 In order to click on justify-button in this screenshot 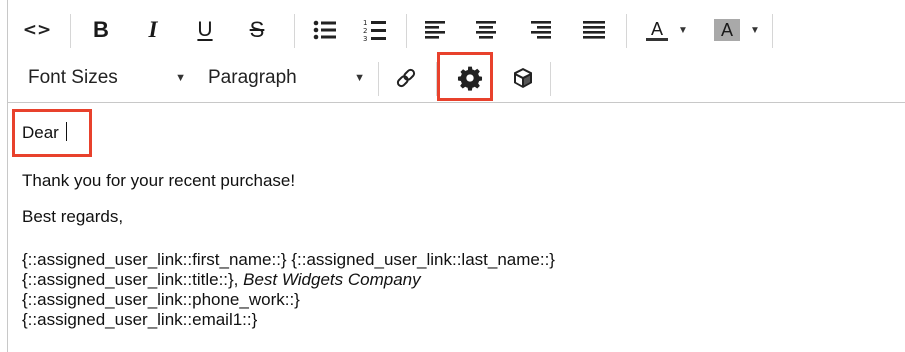, I will do `click(594, 30)`.